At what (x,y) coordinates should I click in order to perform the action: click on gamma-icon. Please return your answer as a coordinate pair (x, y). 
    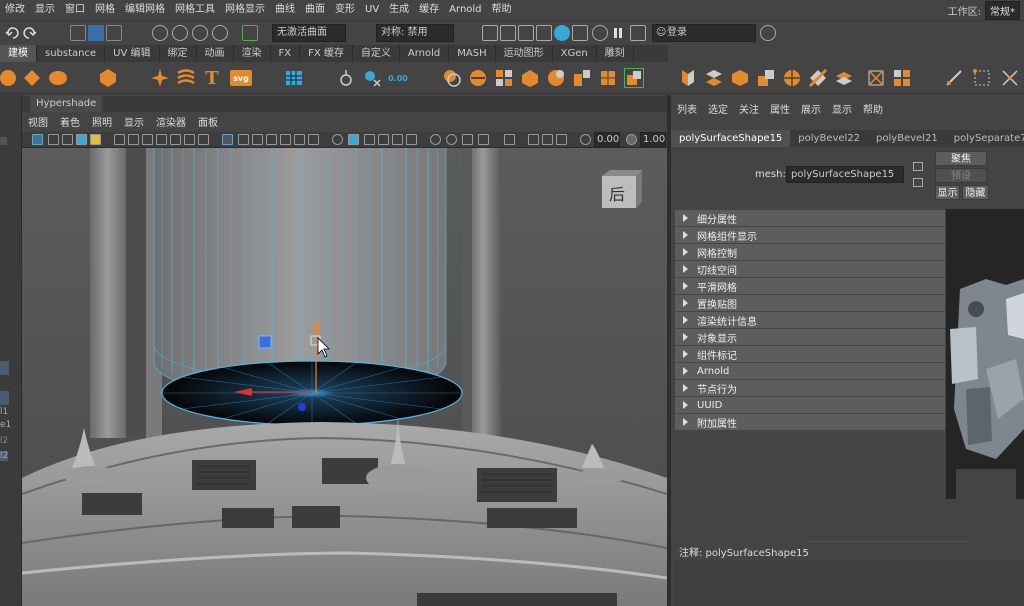
    Looking at the image, I should click on (631, 139).